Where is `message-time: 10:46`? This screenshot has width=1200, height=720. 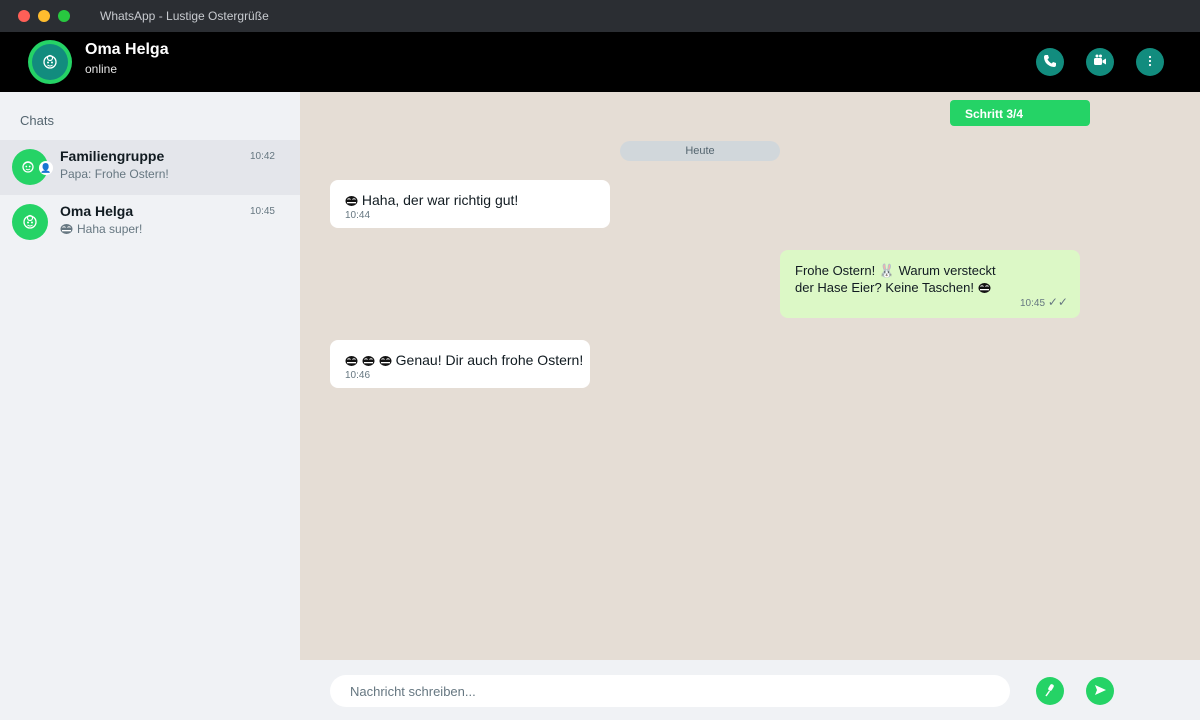 message-time: 10:46 is located at coordinates (358, 375).